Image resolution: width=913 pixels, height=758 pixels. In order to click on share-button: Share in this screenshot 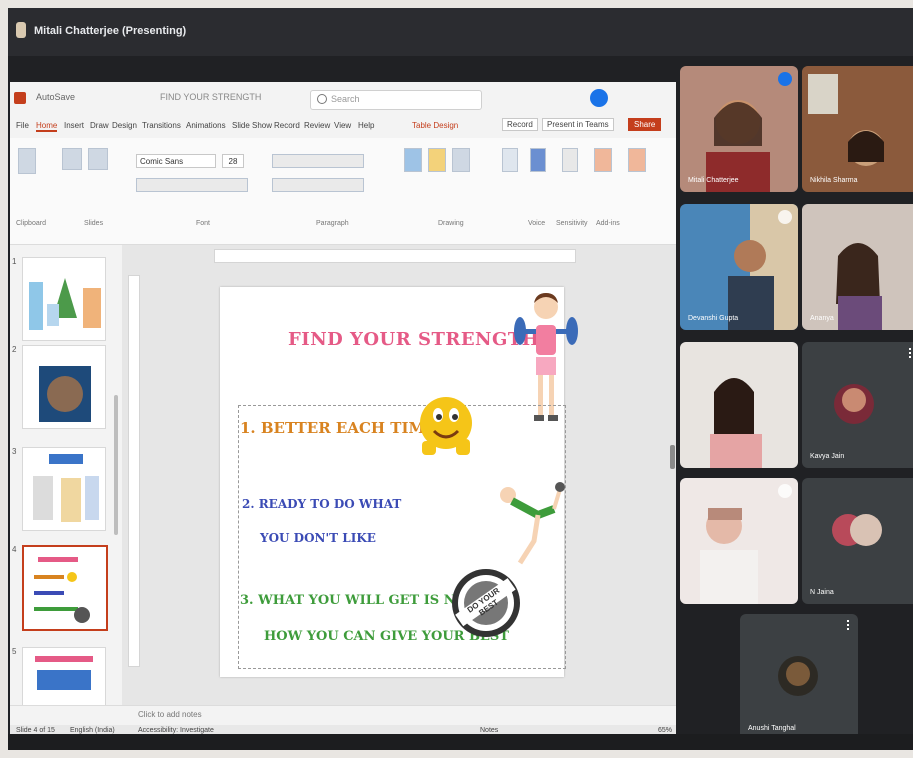, I will do `click(645, 124)`.